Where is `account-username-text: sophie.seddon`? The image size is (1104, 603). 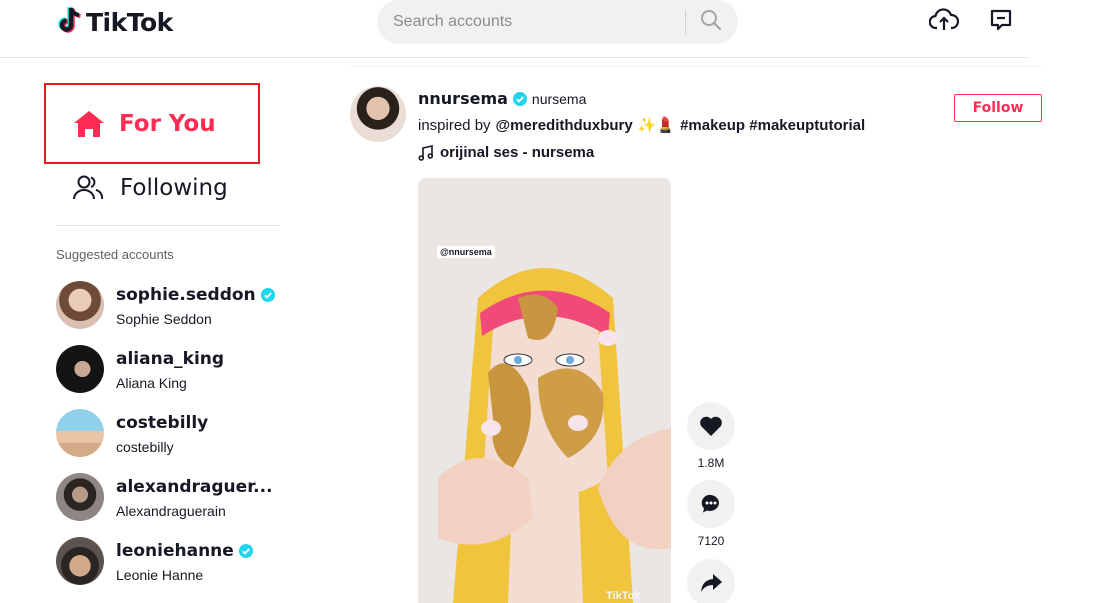 account-username-text: sophie.seddon is located at coordinates (186, 295).